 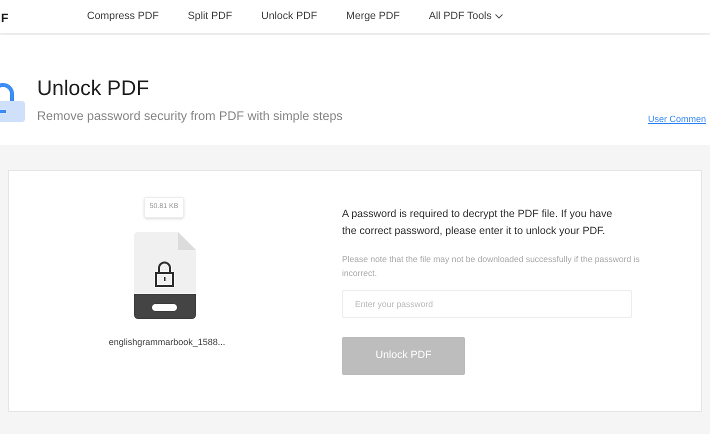 What do you see at coordinates (13, 102) in the screenshot?
I see `padlock-icon` at bounding box center [13, 102].